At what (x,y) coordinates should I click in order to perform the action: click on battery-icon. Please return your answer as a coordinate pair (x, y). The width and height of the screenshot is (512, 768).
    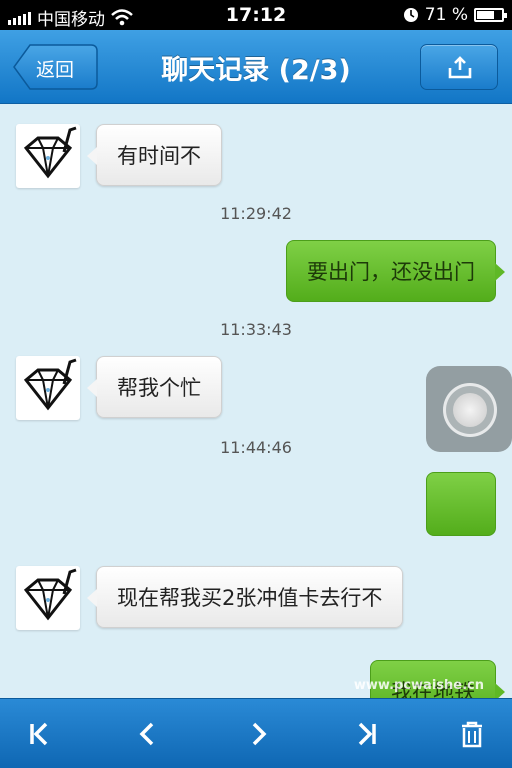
    Looking at the image, I should click on (490, 15).